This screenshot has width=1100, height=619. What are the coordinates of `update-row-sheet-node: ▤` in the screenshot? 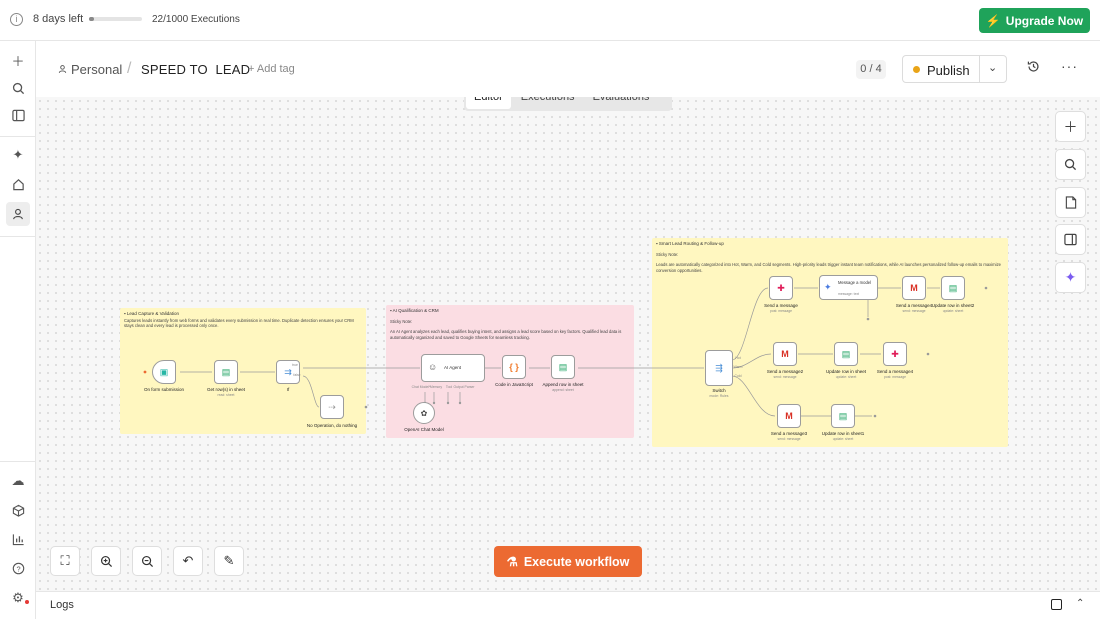 It's located at (846, 354).